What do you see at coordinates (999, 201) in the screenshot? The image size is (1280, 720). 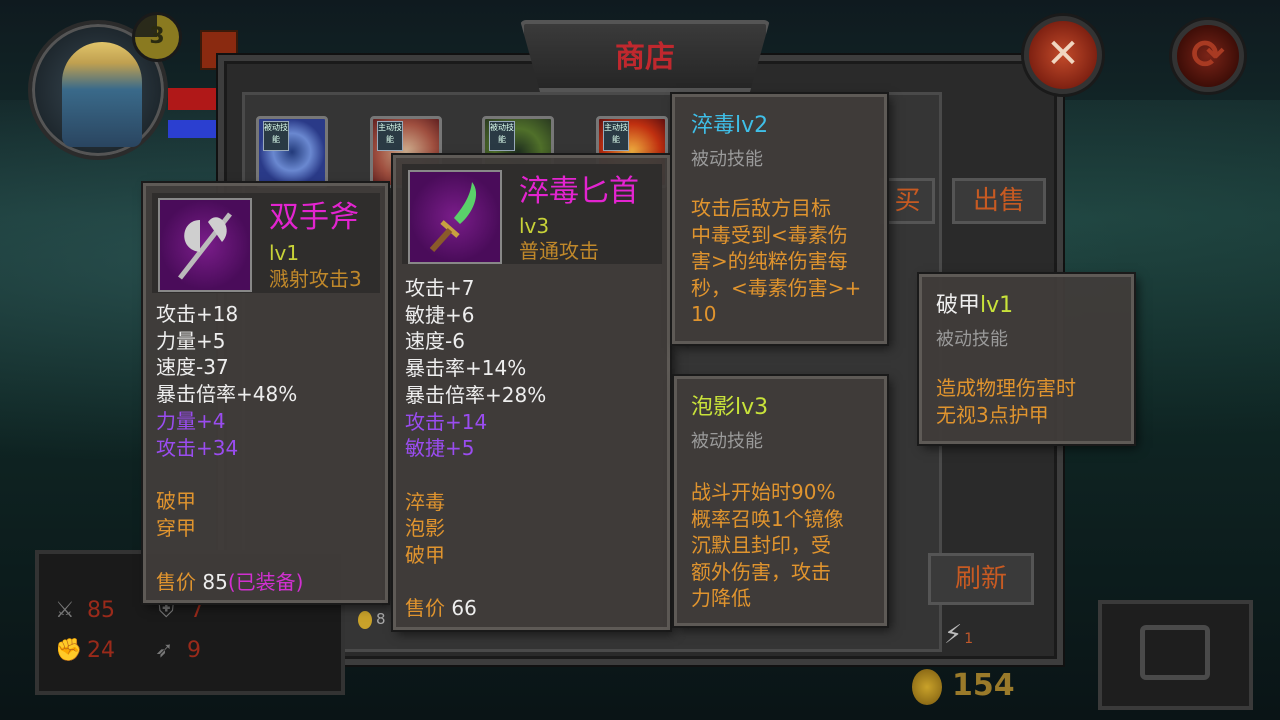 I see `sell-button: 出售` at bounding box center [999, 201].